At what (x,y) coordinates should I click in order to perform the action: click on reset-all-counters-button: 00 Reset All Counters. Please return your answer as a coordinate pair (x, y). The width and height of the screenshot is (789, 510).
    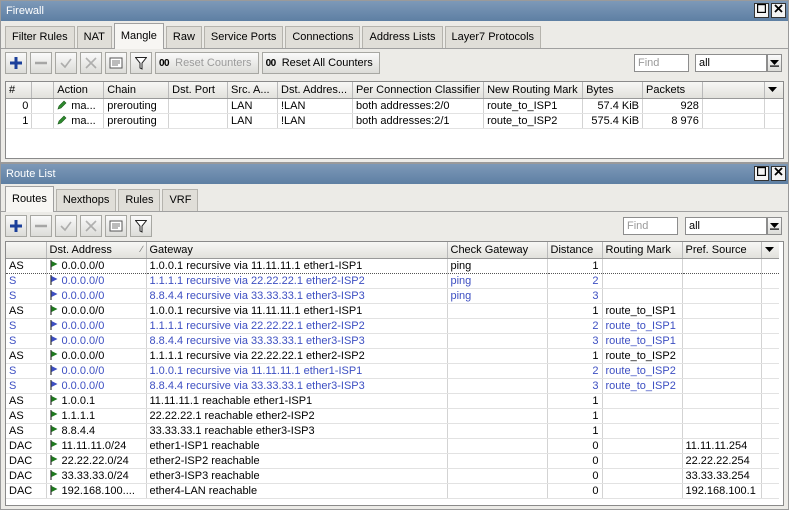
    Looking at the image, I should click on (320, 63).